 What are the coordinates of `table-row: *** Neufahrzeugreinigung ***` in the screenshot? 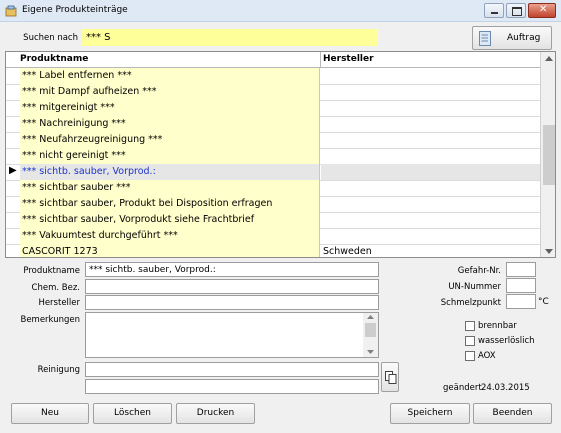 It's located at (273, 140).